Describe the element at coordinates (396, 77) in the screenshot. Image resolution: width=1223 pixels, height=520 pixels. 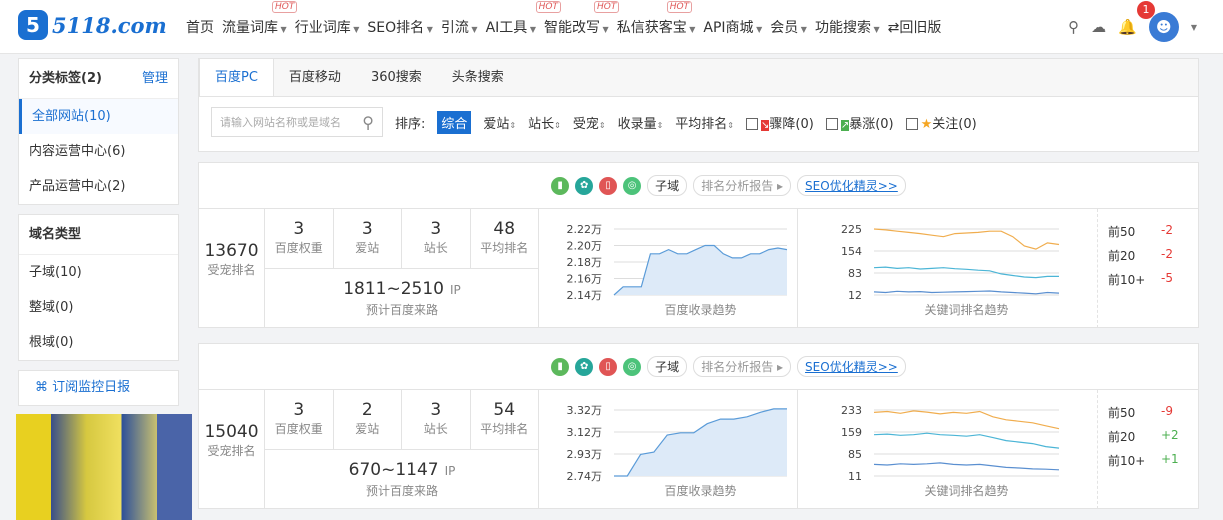
I see `tab-360: 360搜索` at that location.